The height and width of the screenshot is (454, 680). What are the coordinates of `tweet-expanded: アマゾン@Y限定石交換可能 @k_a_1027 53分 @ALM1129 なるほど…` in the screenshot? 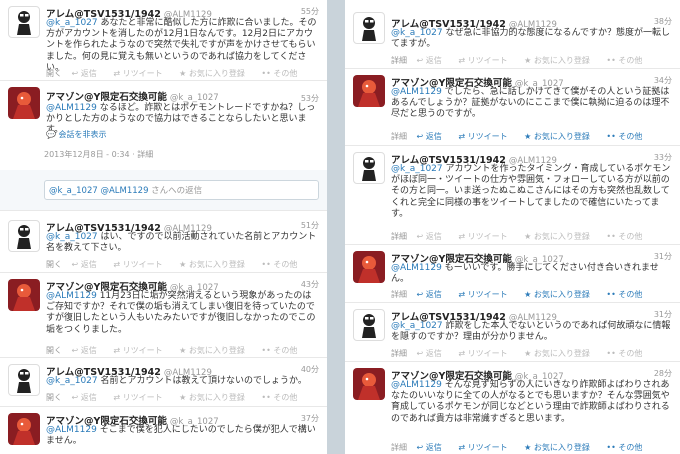 It's located at (163, 131).